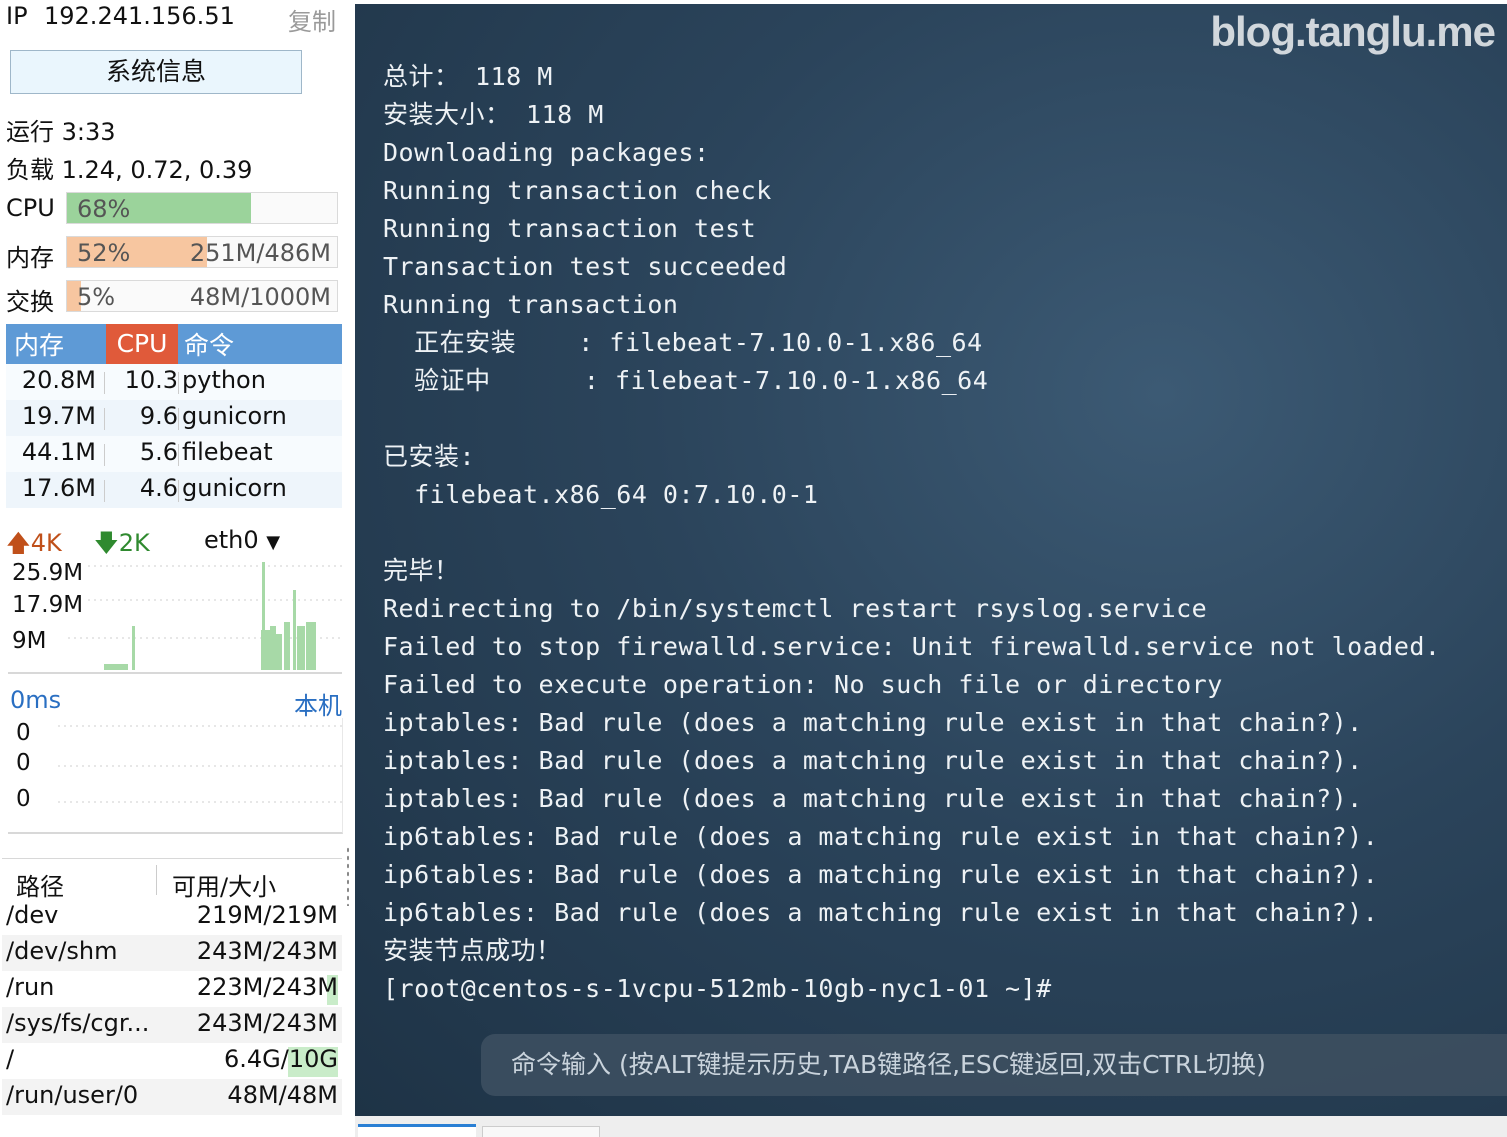  What do you see at coordinates (151, 380) in the screenshot?
I see `process-cpu: 10.3` at bounding box center [151, 380].